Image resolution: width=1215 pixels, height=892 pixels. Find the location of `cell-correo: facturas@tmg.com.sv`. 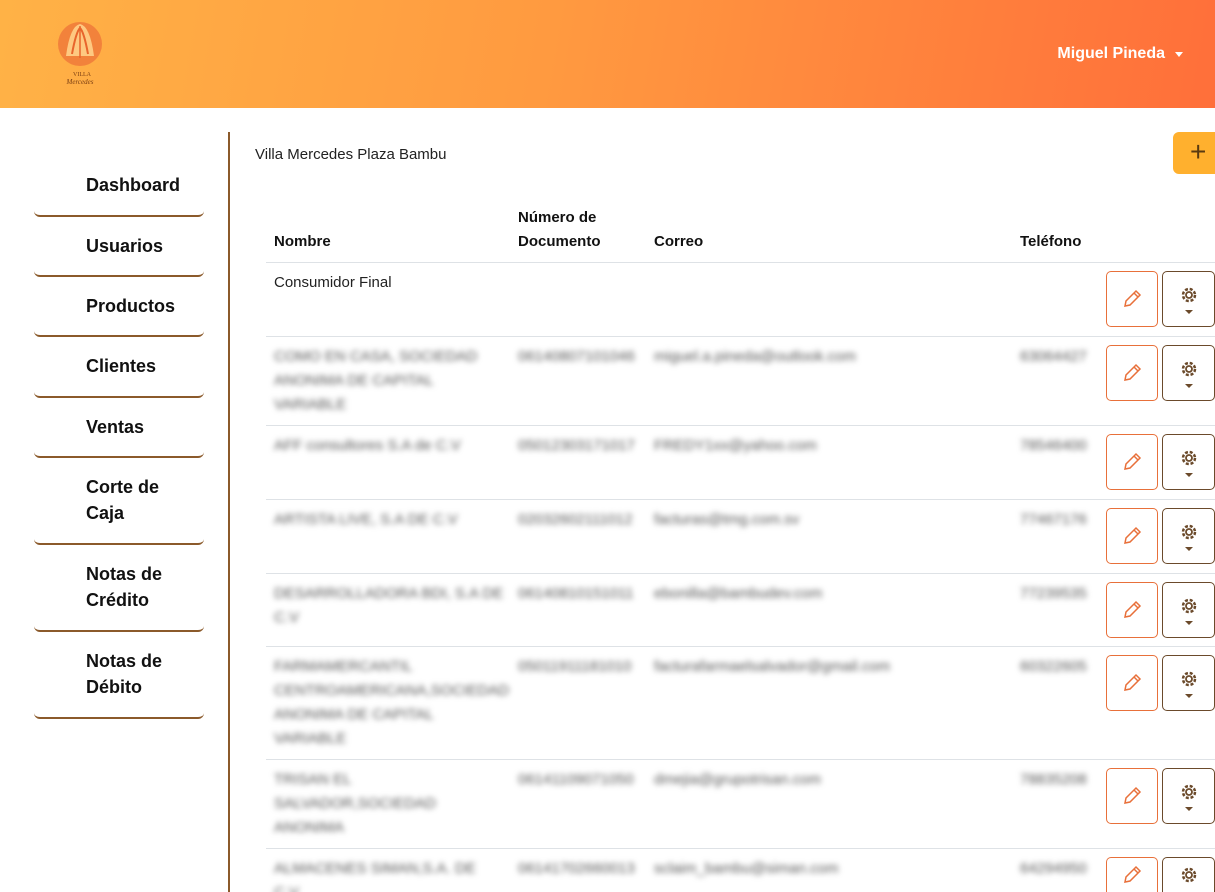

cell-correo: facturas@tmg.com.sv is located at coordinates (727, 519).